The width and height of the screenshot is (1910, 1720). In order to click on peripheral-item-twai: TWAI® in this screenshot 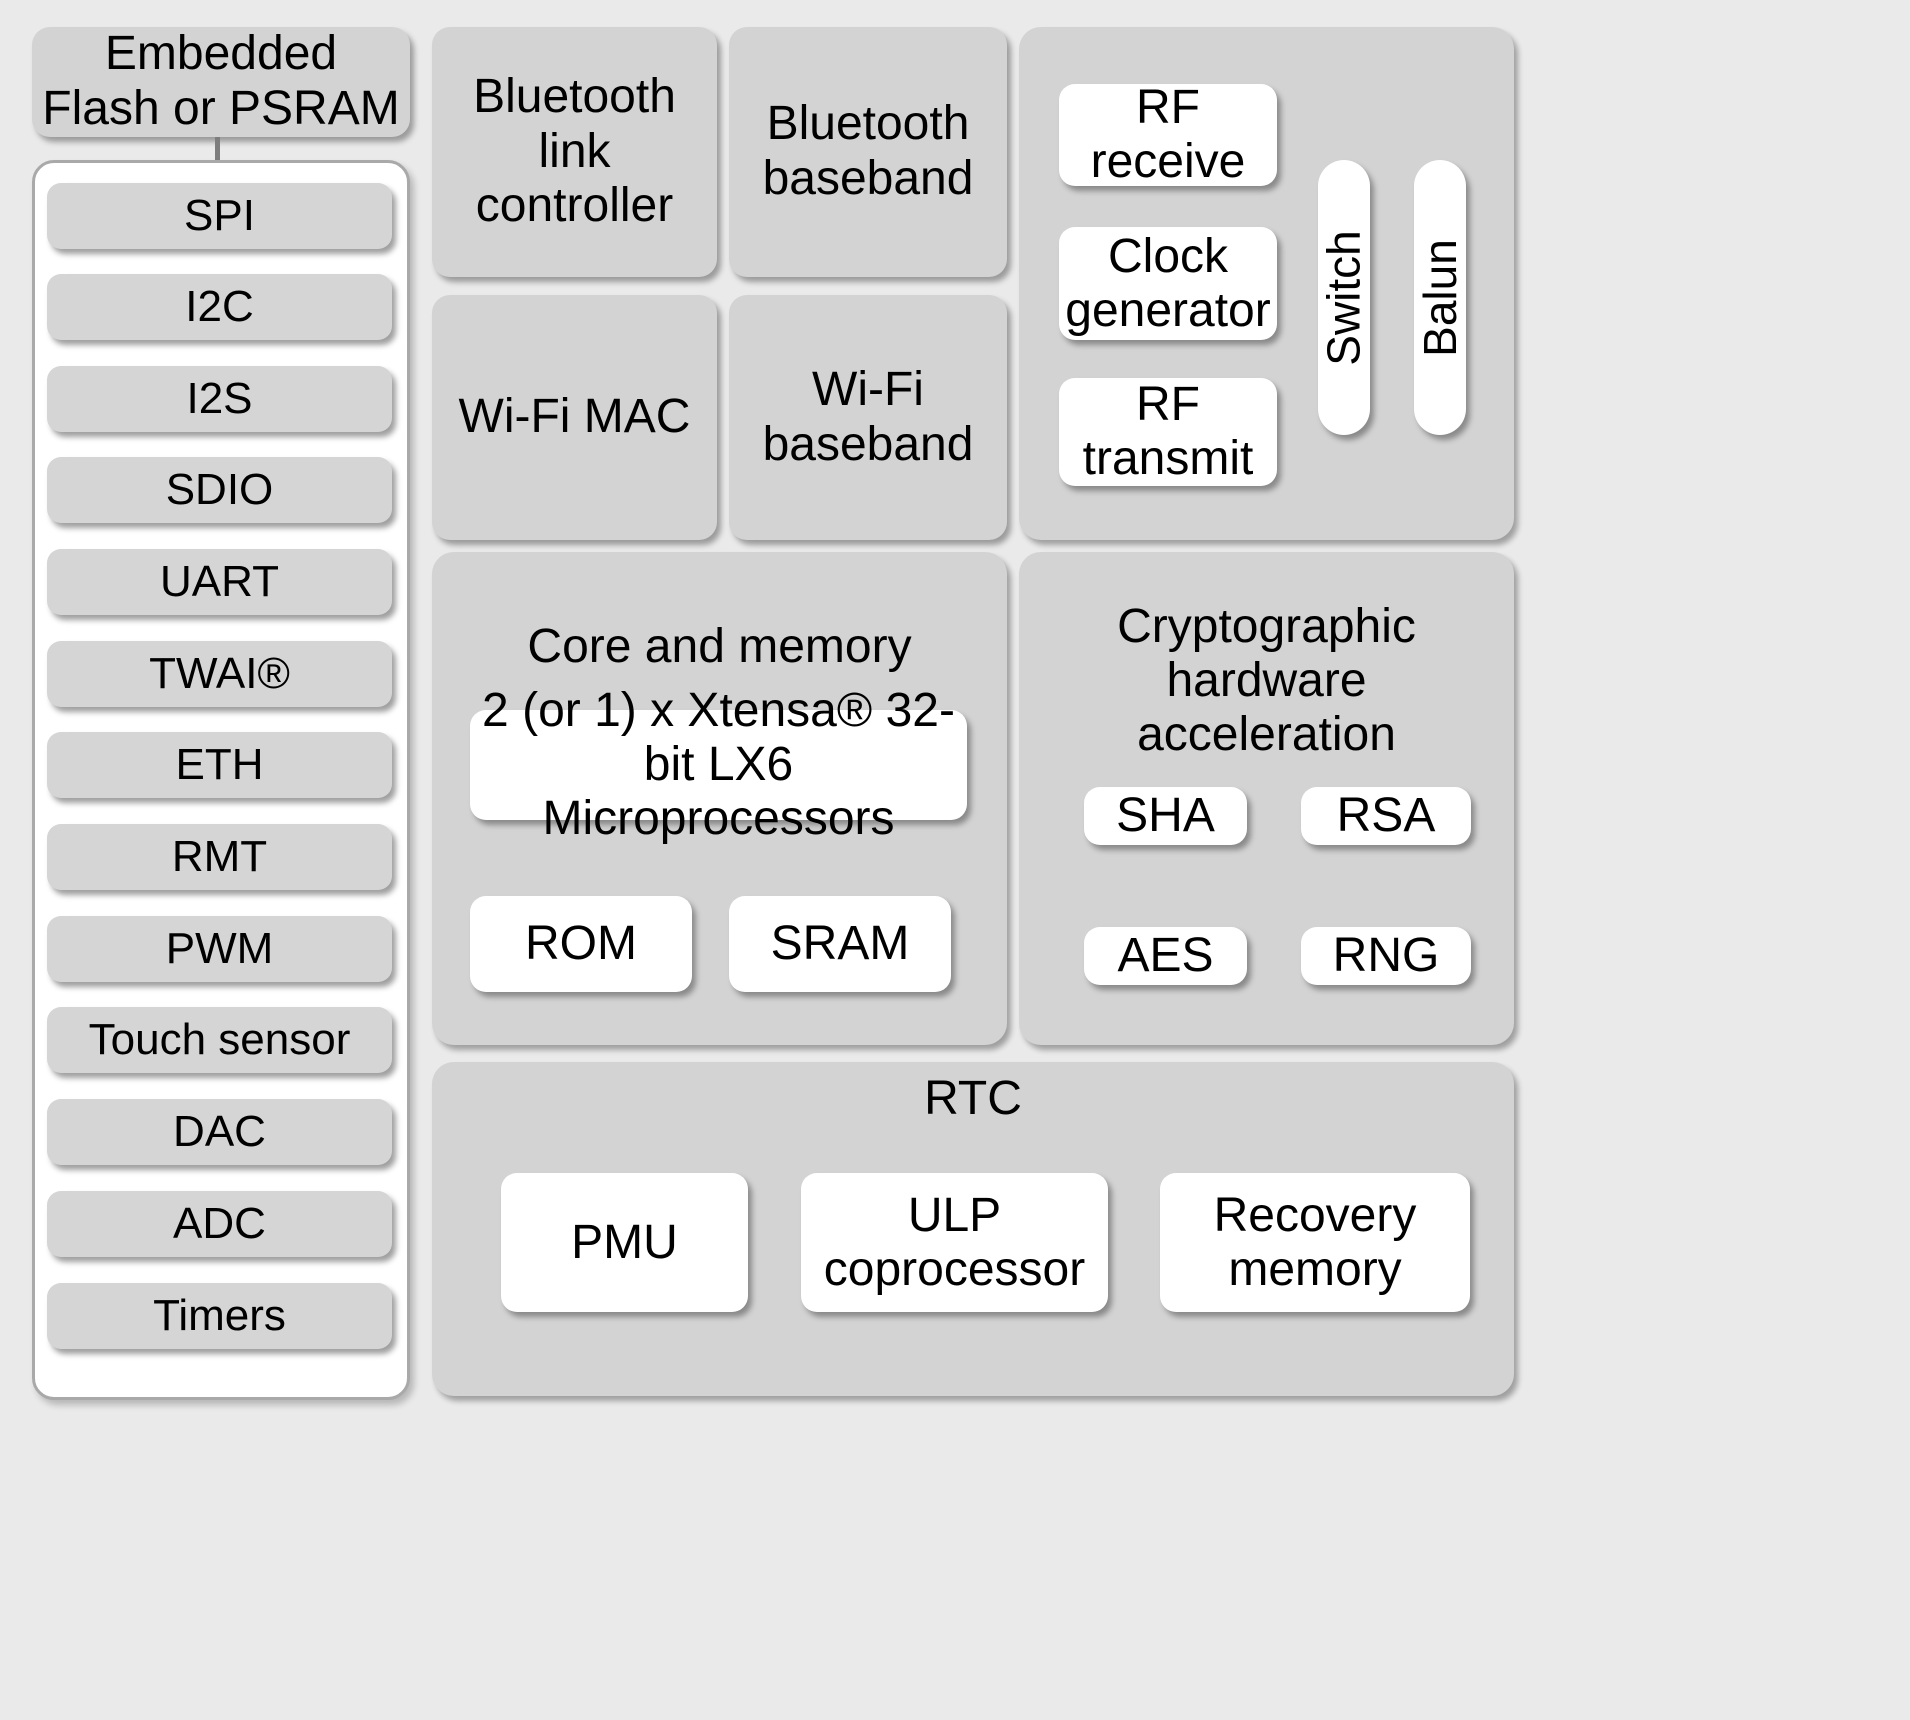, I will do `click(219, 674)`.